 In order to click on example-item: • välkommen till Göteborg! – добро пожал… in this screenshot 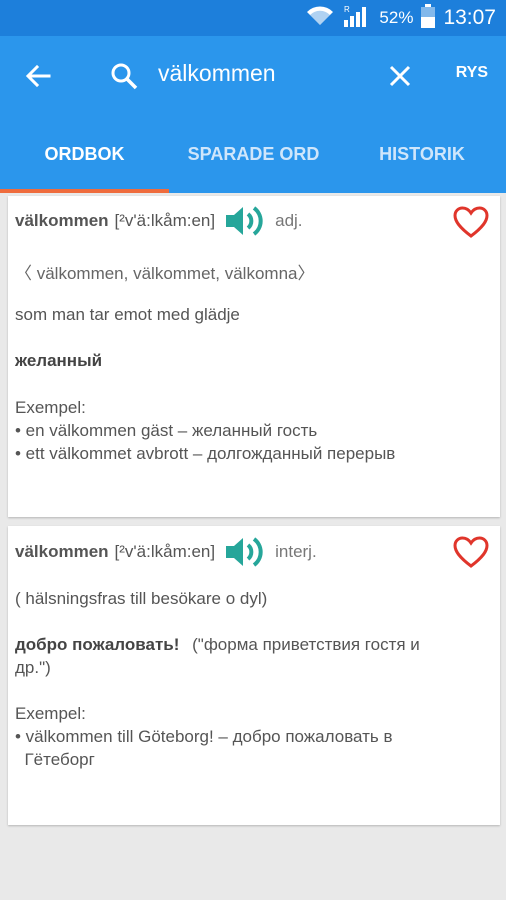, I will do `click(204, 736)`.